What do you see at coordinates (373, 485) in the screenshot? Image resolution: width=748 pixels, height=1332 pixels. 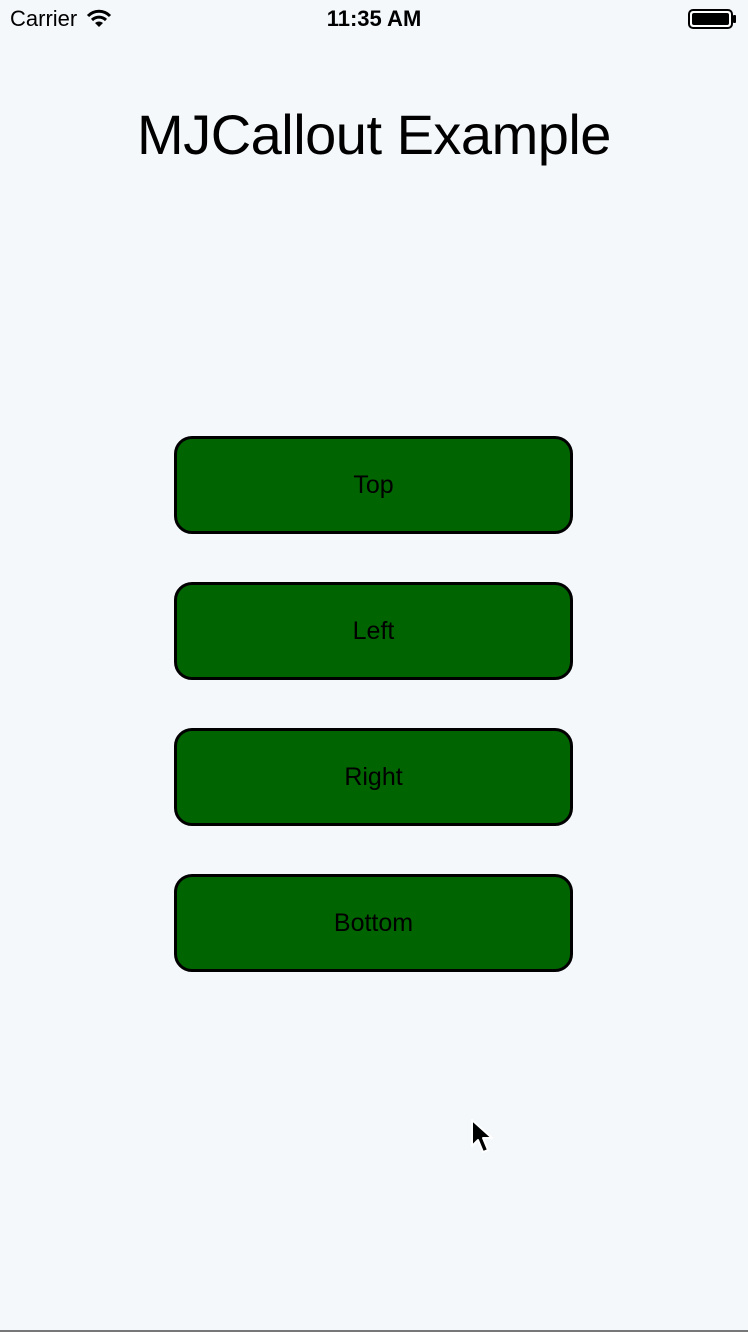 I see `top-button: Top` at bounding box center [373, 485].